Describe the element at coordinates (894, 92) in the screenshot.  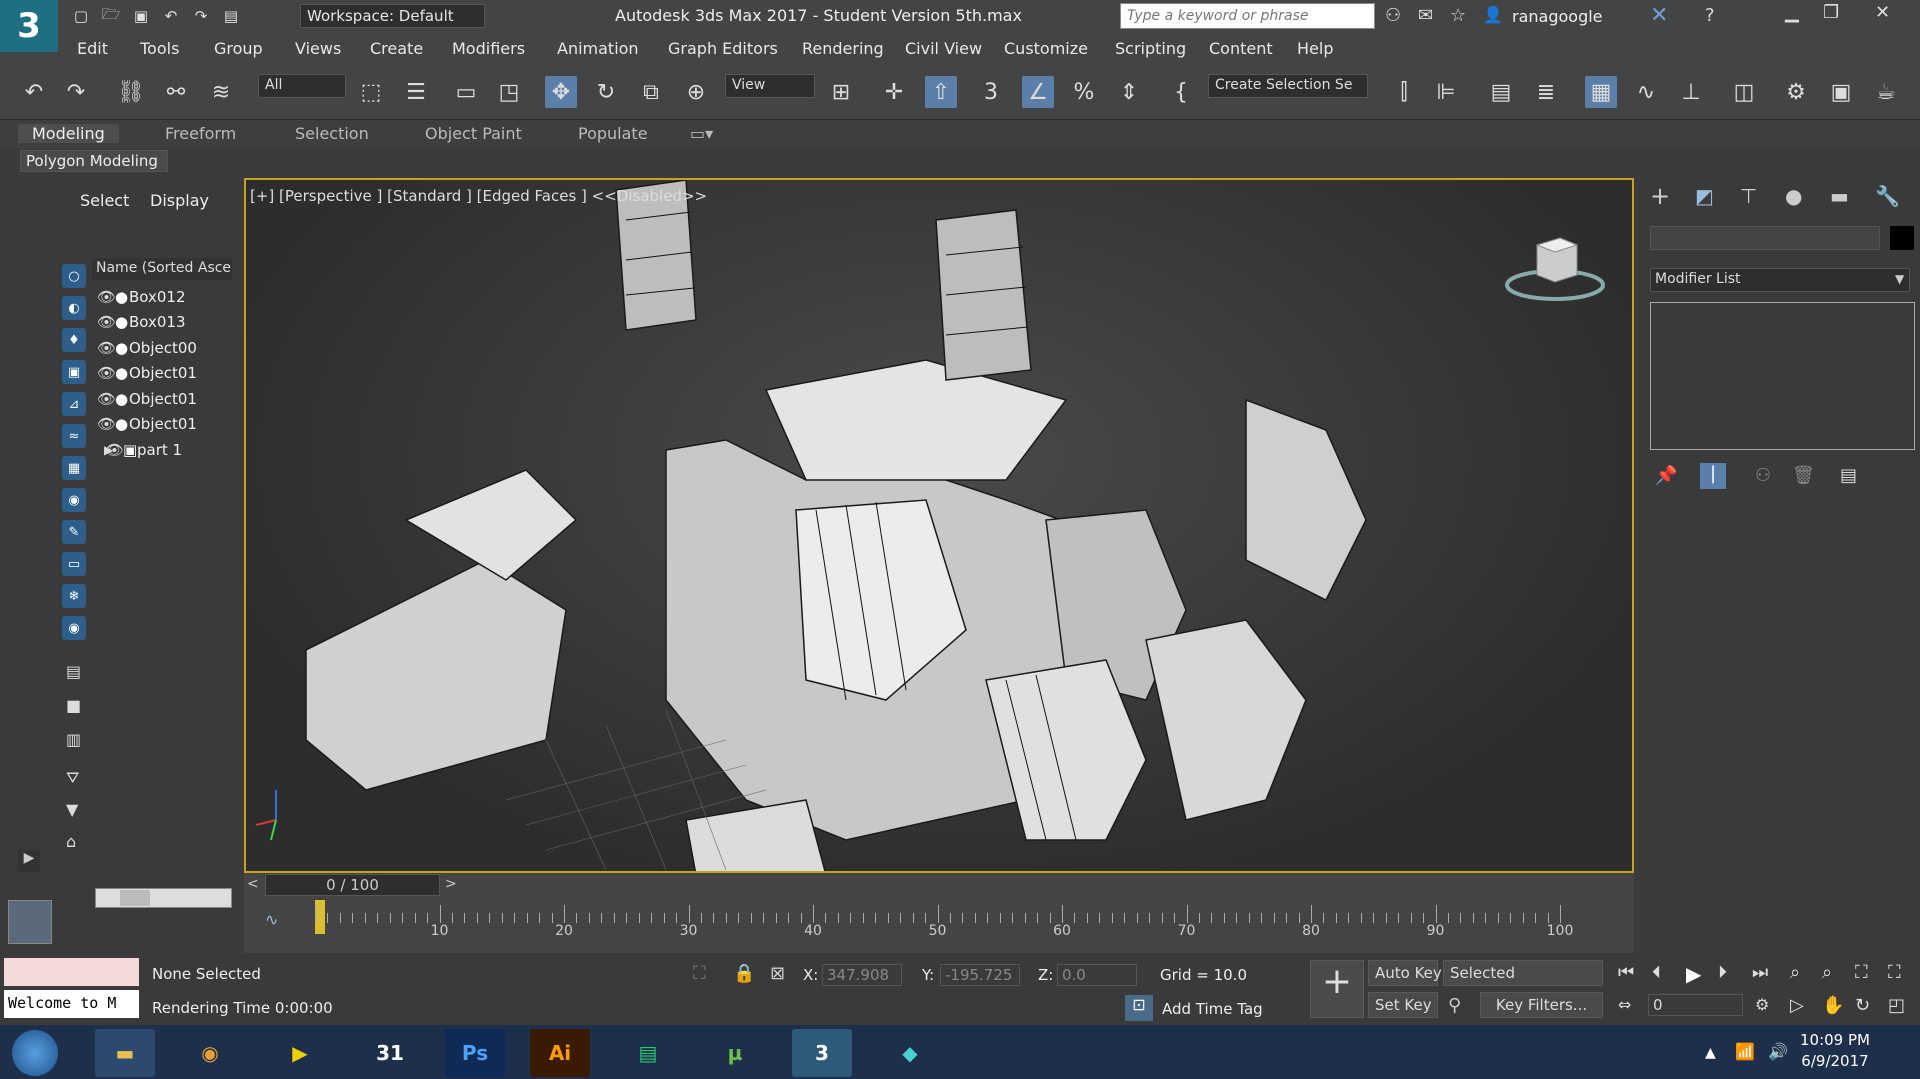
I see `select-manipulate-icon: ✛` at that location.